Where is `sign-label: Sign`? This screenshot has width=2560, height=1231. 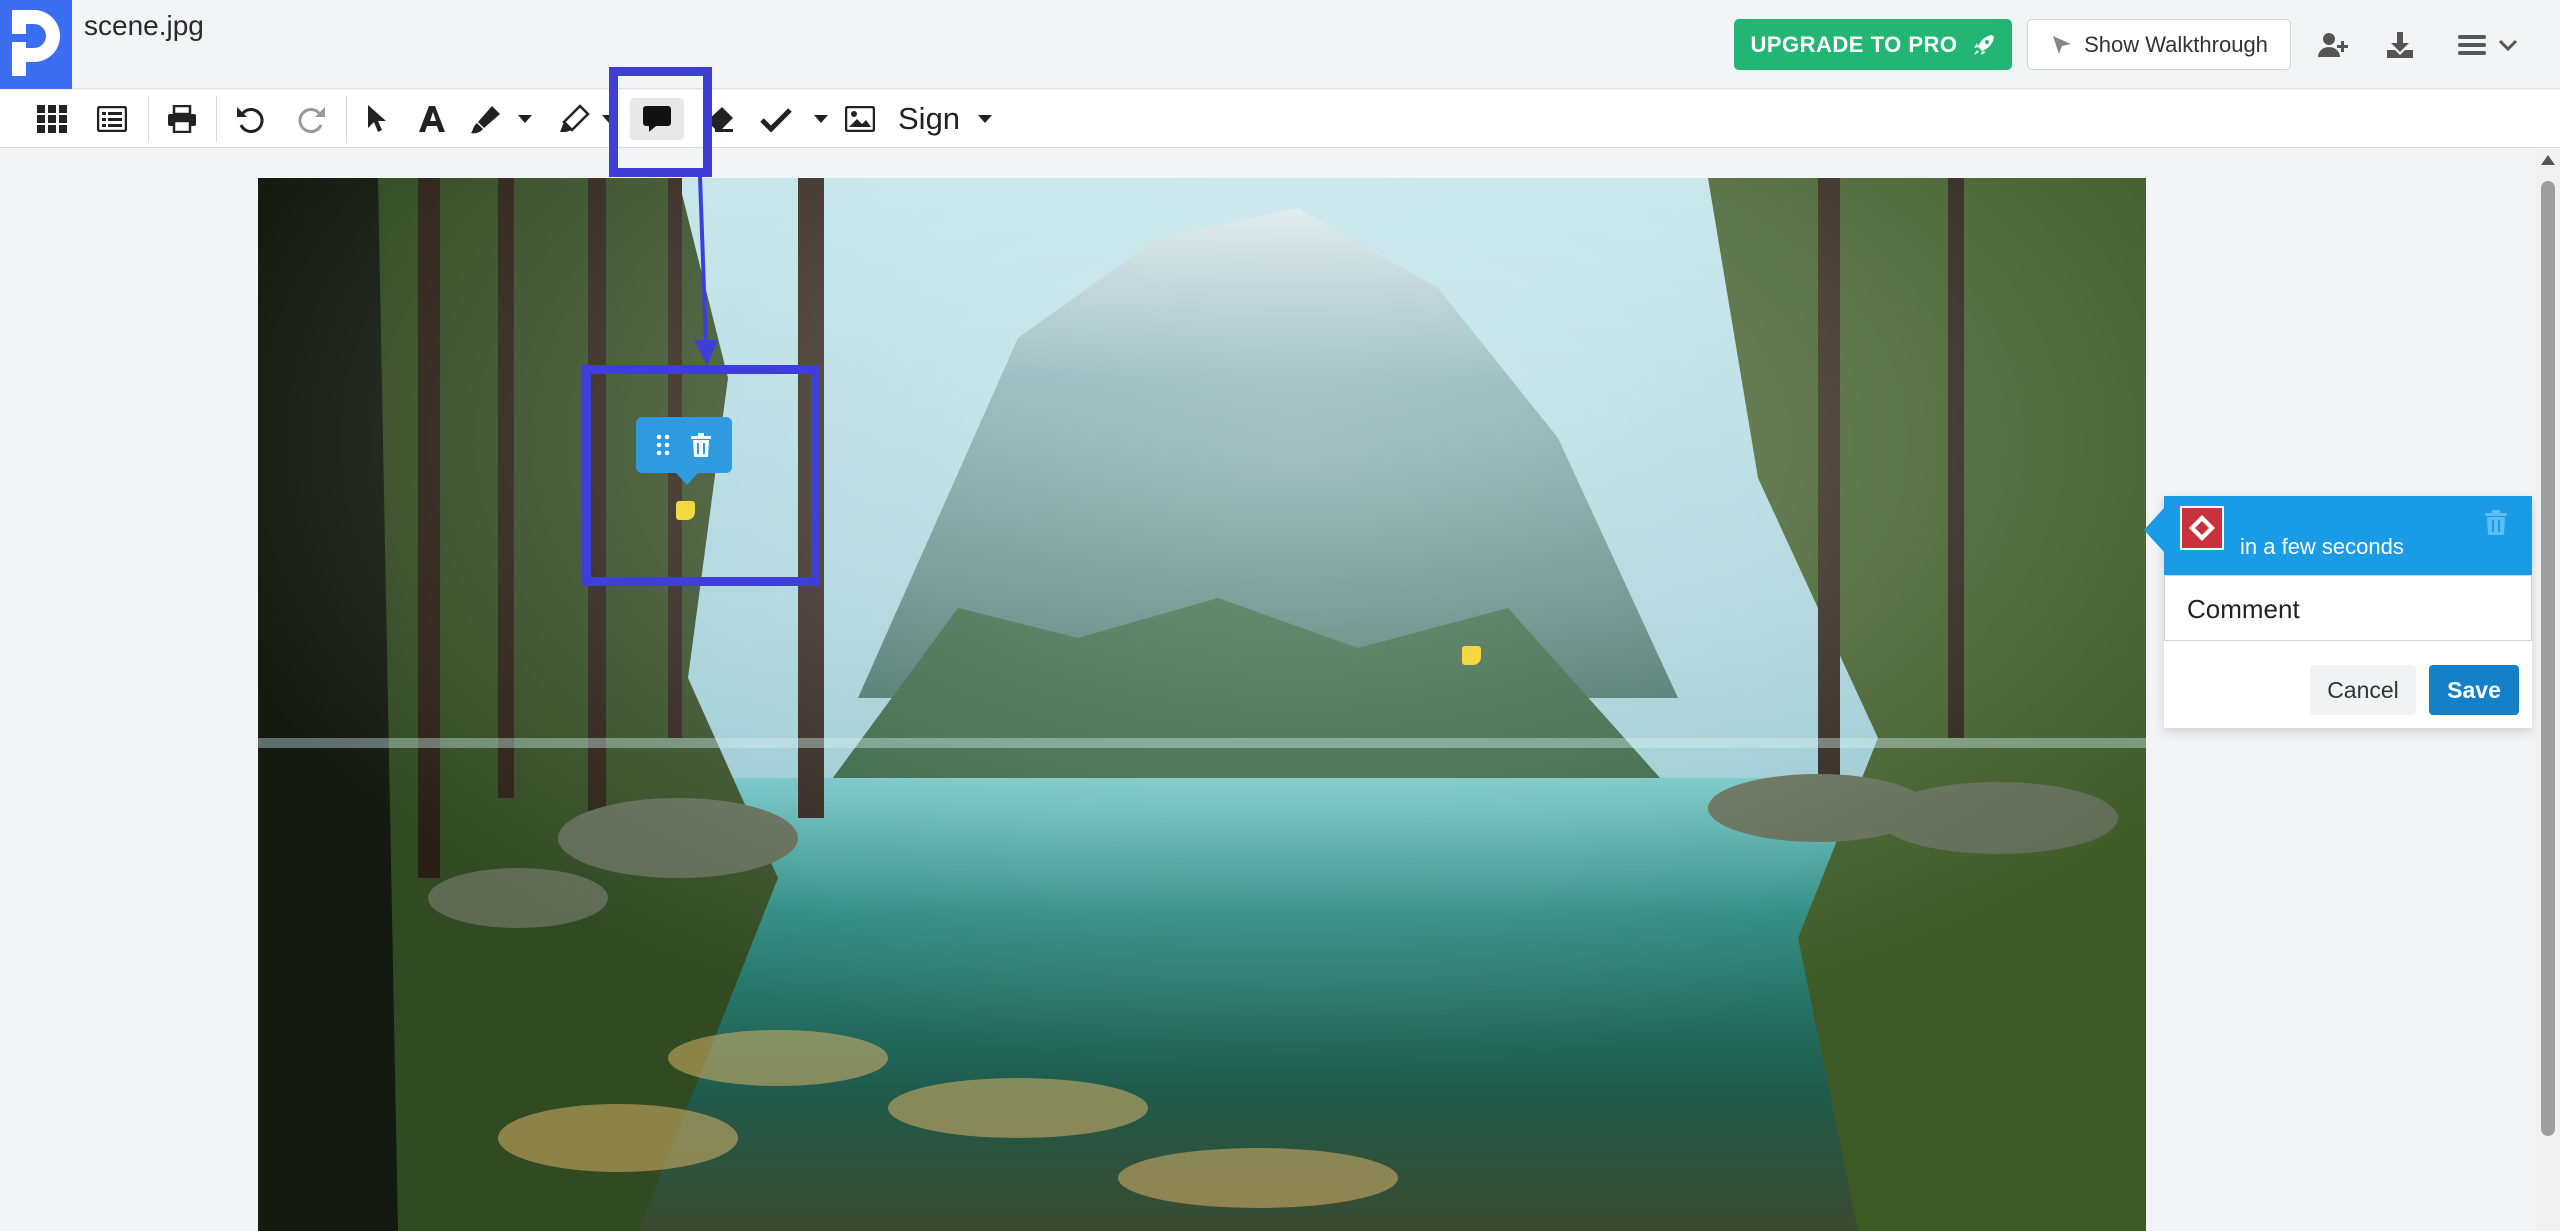 sign-label: Sign is located at coordinates (929, 118).